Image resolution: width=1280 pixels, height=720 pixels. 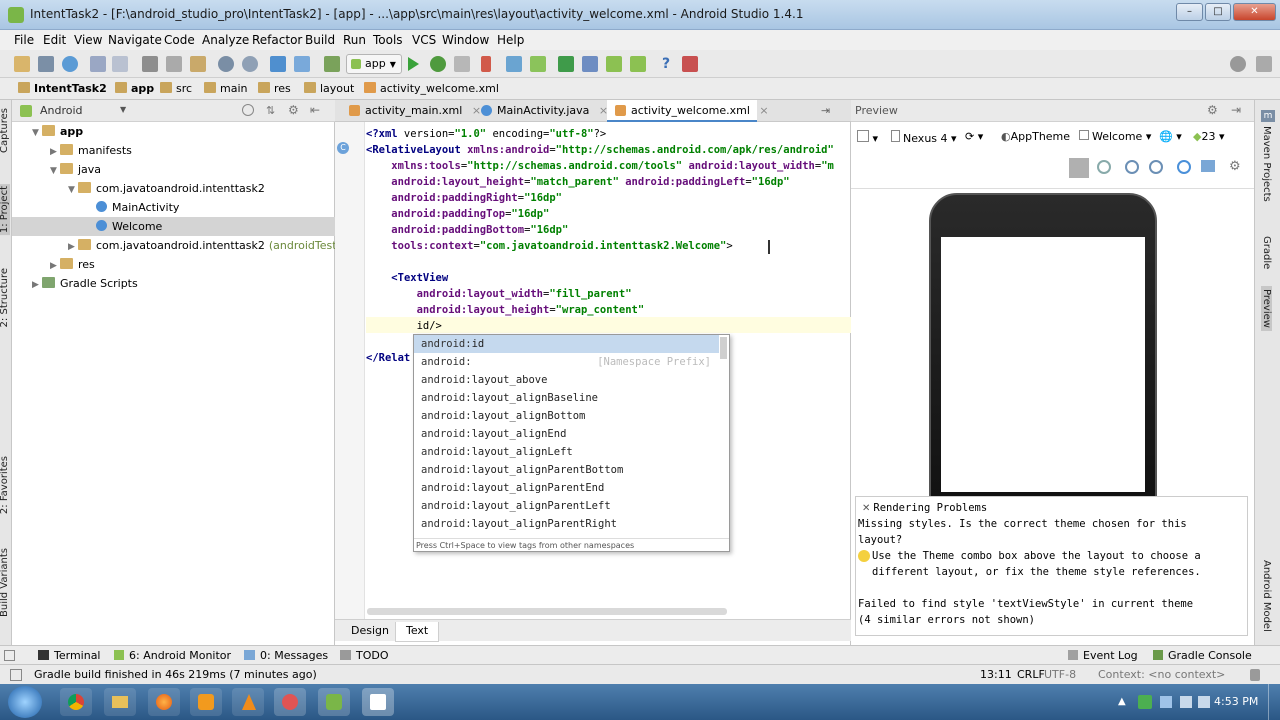 What do you see at coordinates (120, 64) in the screenshot?
I see `redo-icon` at bounding box center [120, 64].